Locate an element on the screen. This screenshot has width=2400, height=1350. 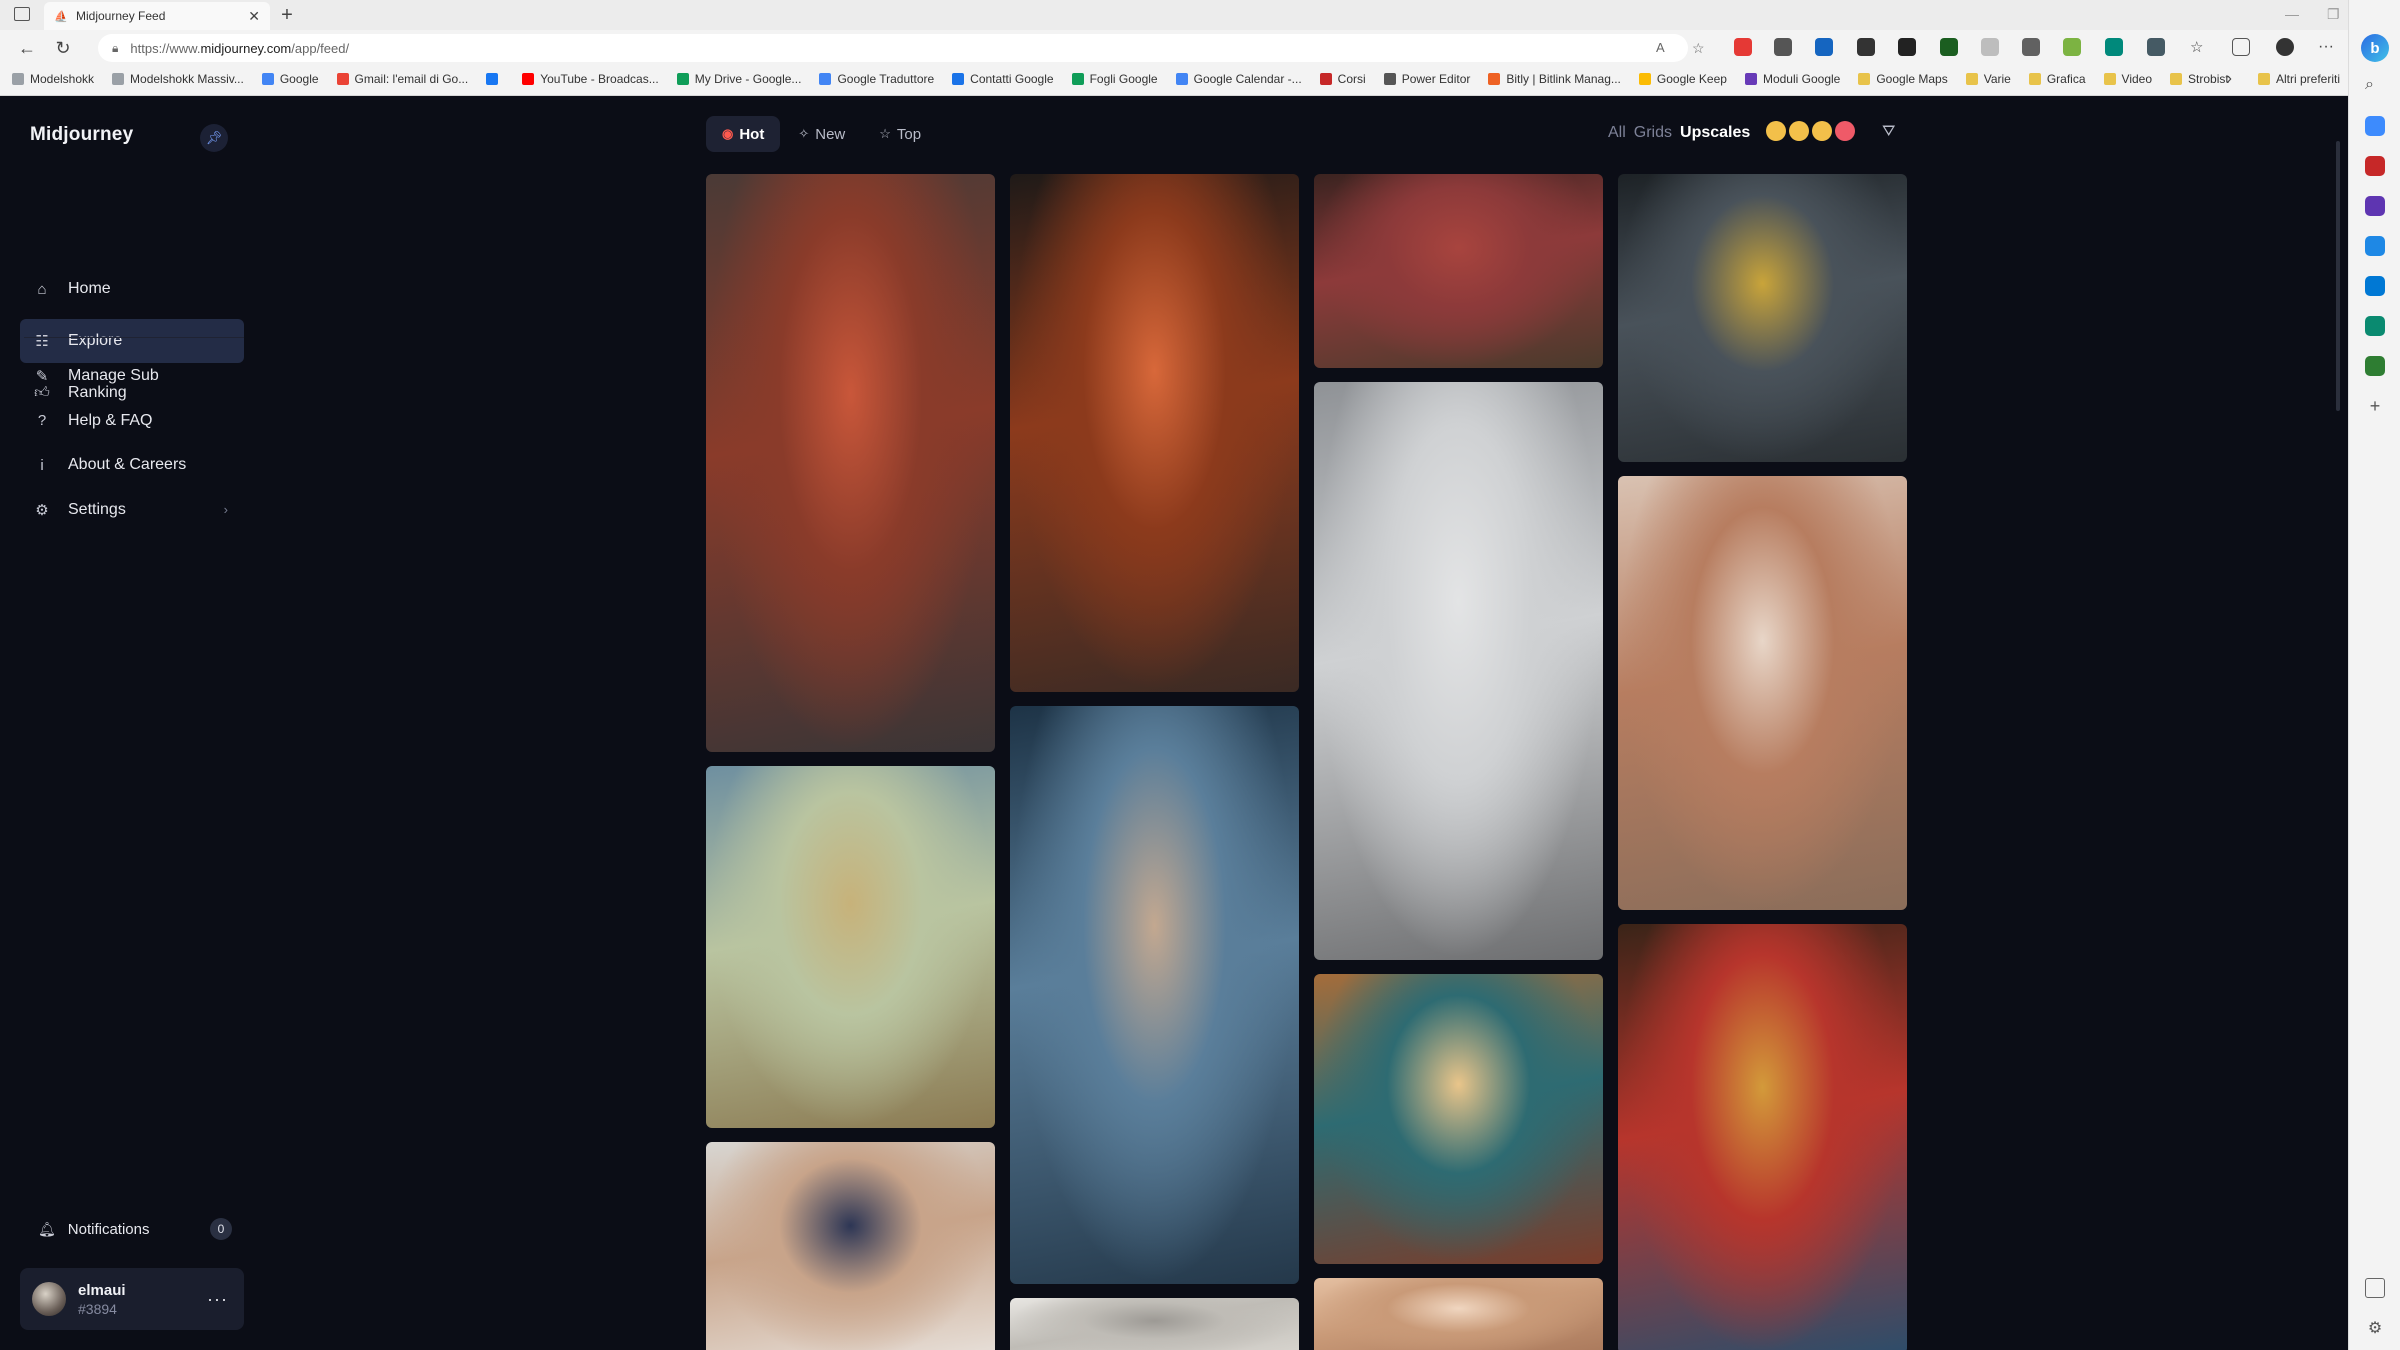
bookmark-item: Power Editor is located at coordinates (1426, 79).